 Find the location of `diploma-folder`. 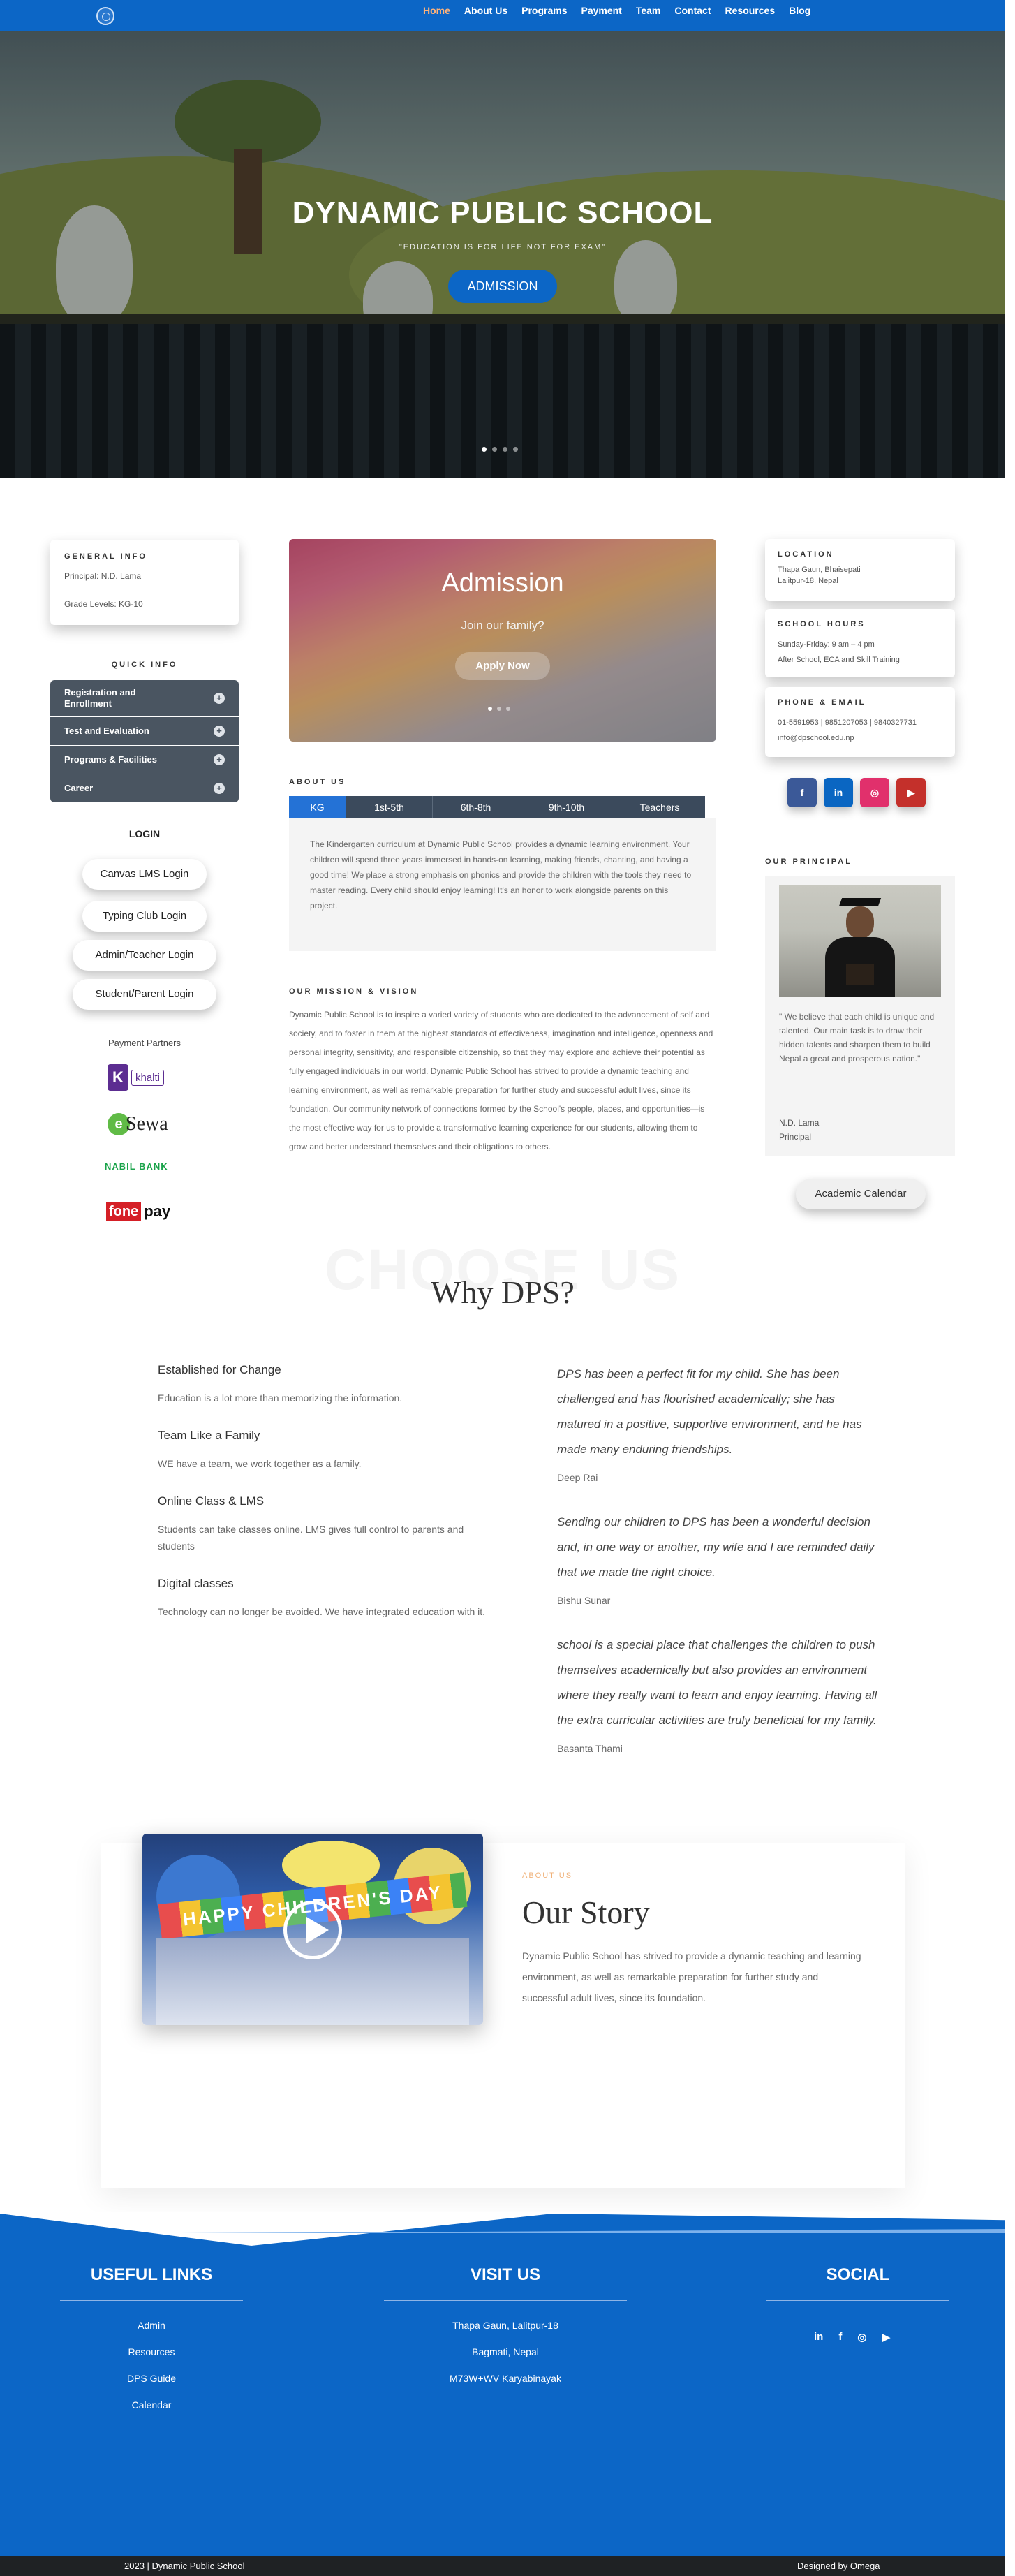

diploma-folder is located at coordinates (860, 974).